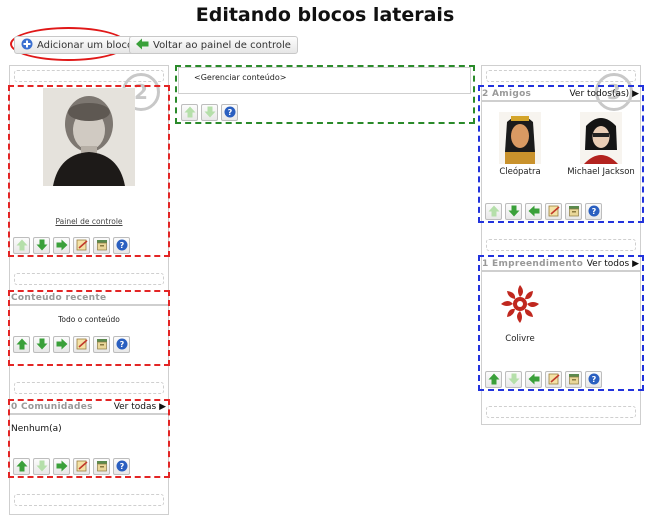 The width and height of the screenshot is (650, 519). Describe the element at coordinates (601, 172) in the screenshot. I see `friend-name: Michael Jackson` at that location.